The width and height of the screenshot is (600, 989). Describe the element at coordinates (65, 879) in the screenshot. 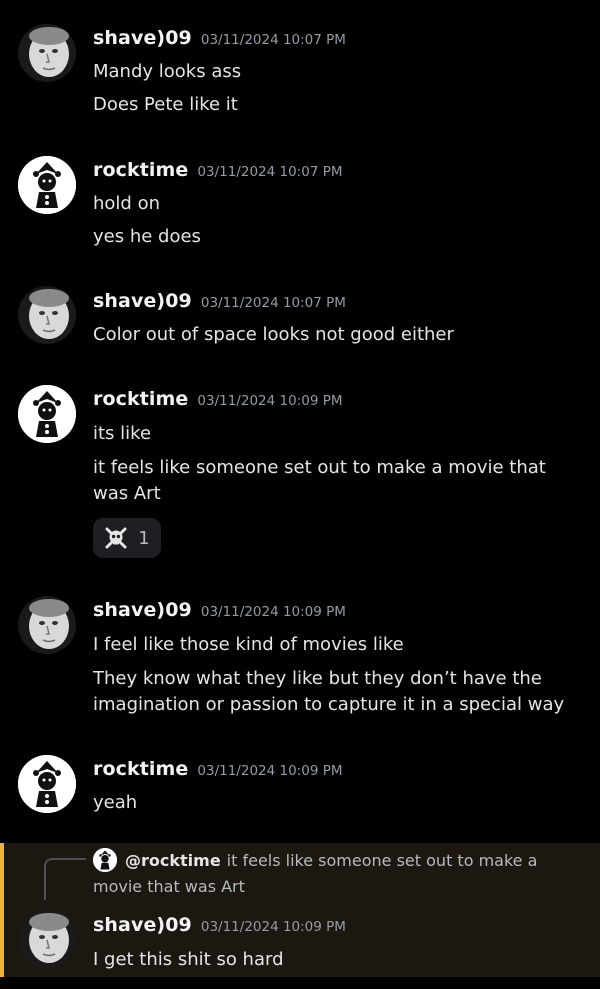

I see `reply-connector` at that location.